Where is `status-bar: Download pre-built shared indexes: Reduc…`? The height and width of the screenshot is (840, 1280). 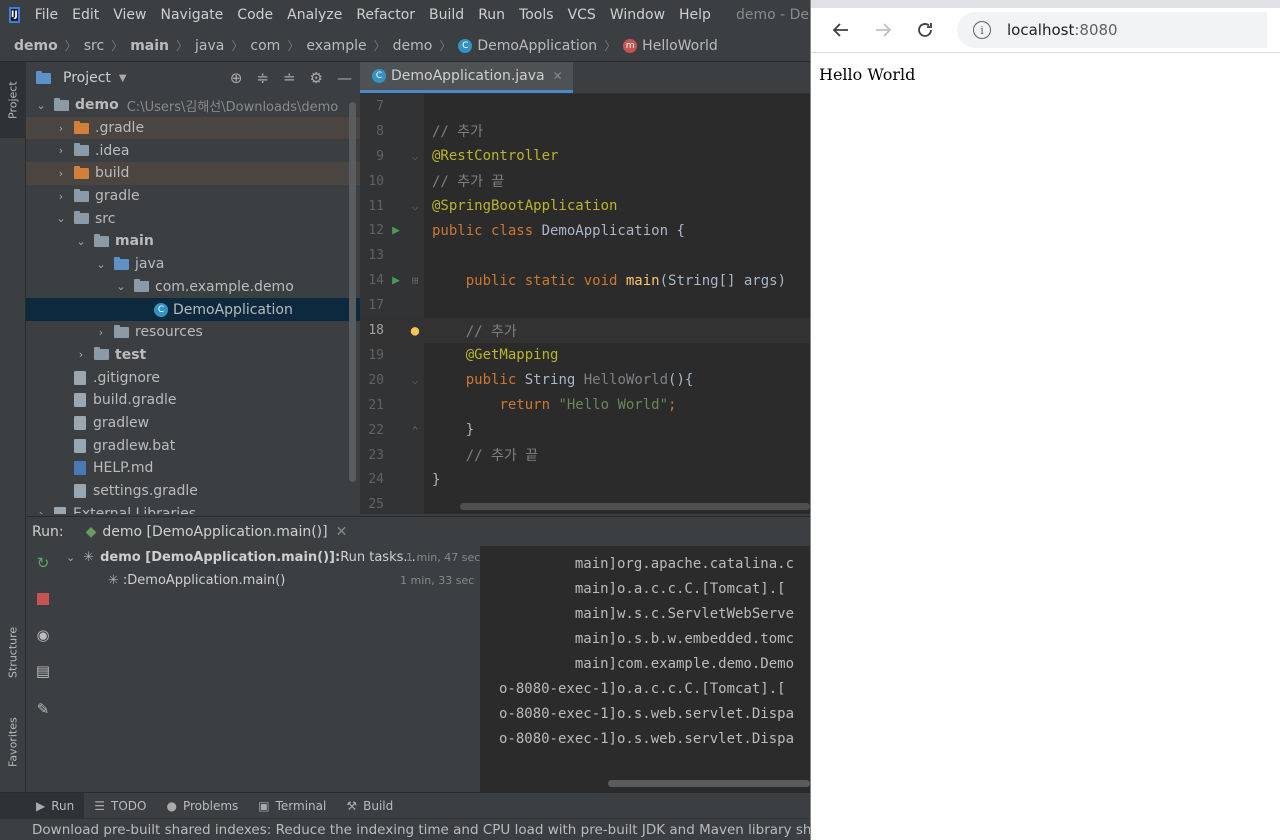
status-bar: Download pre-built shared indexes: Reduc… is located at coordinates (405, 829).